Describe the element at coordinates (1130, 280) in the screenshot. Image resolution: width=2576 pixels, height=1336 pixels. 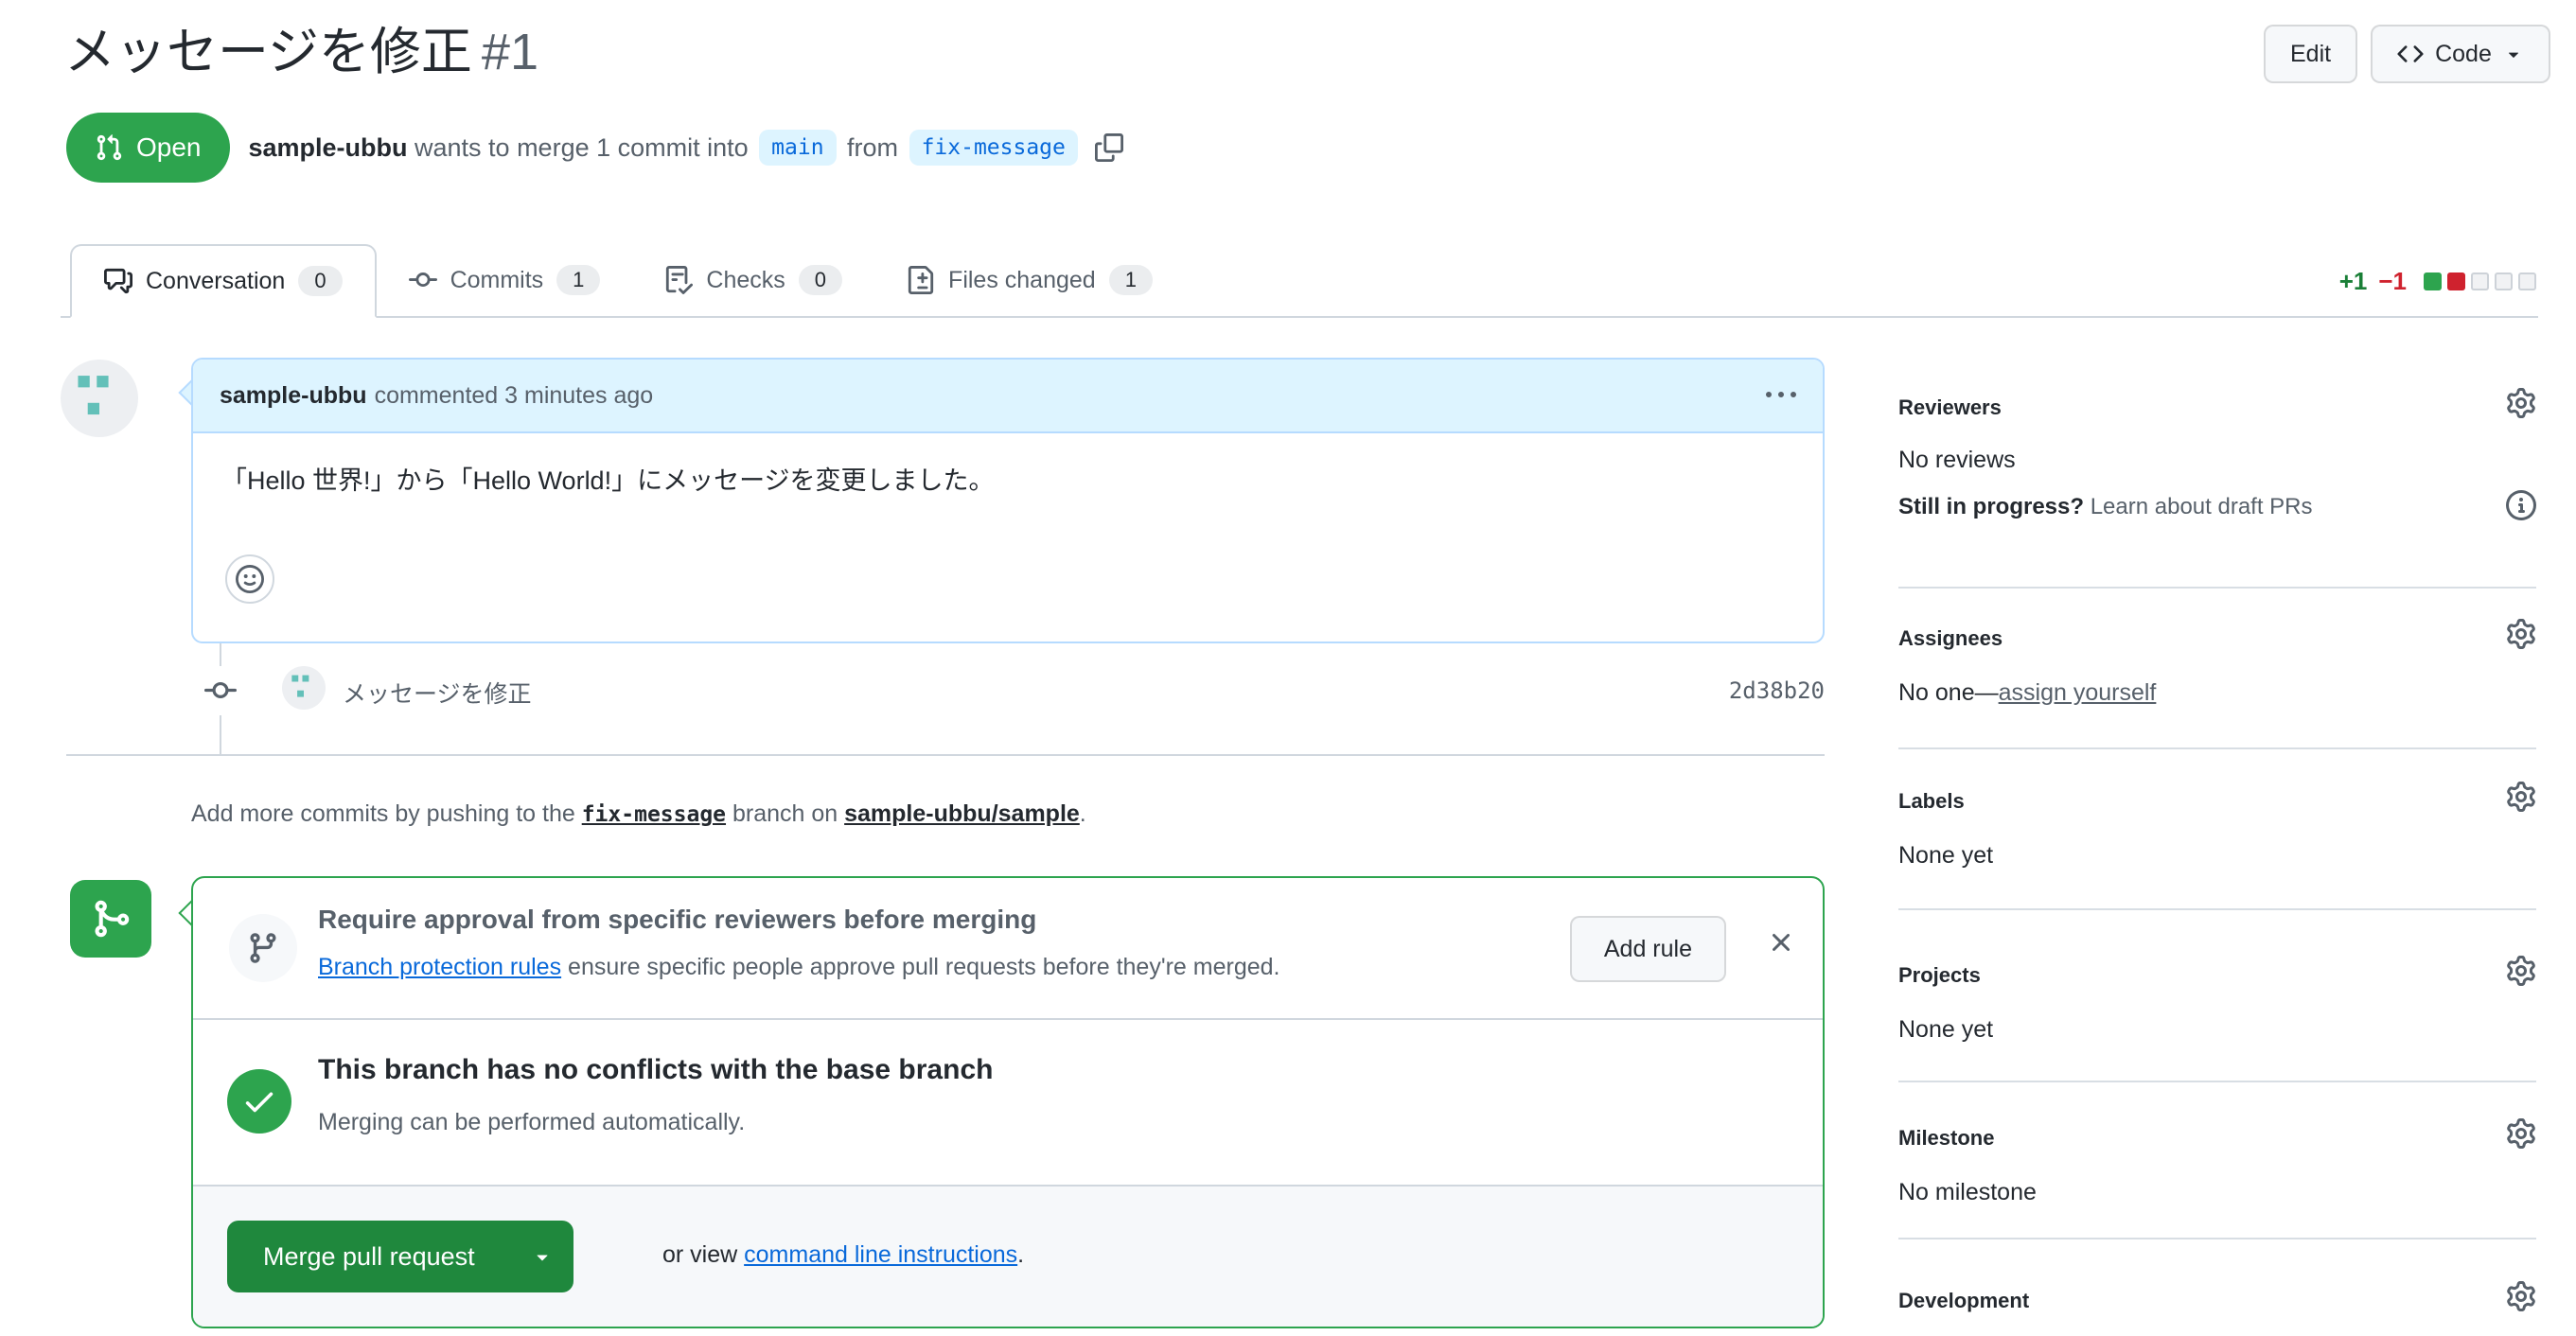
I see `tab-counter: 1` at that location.